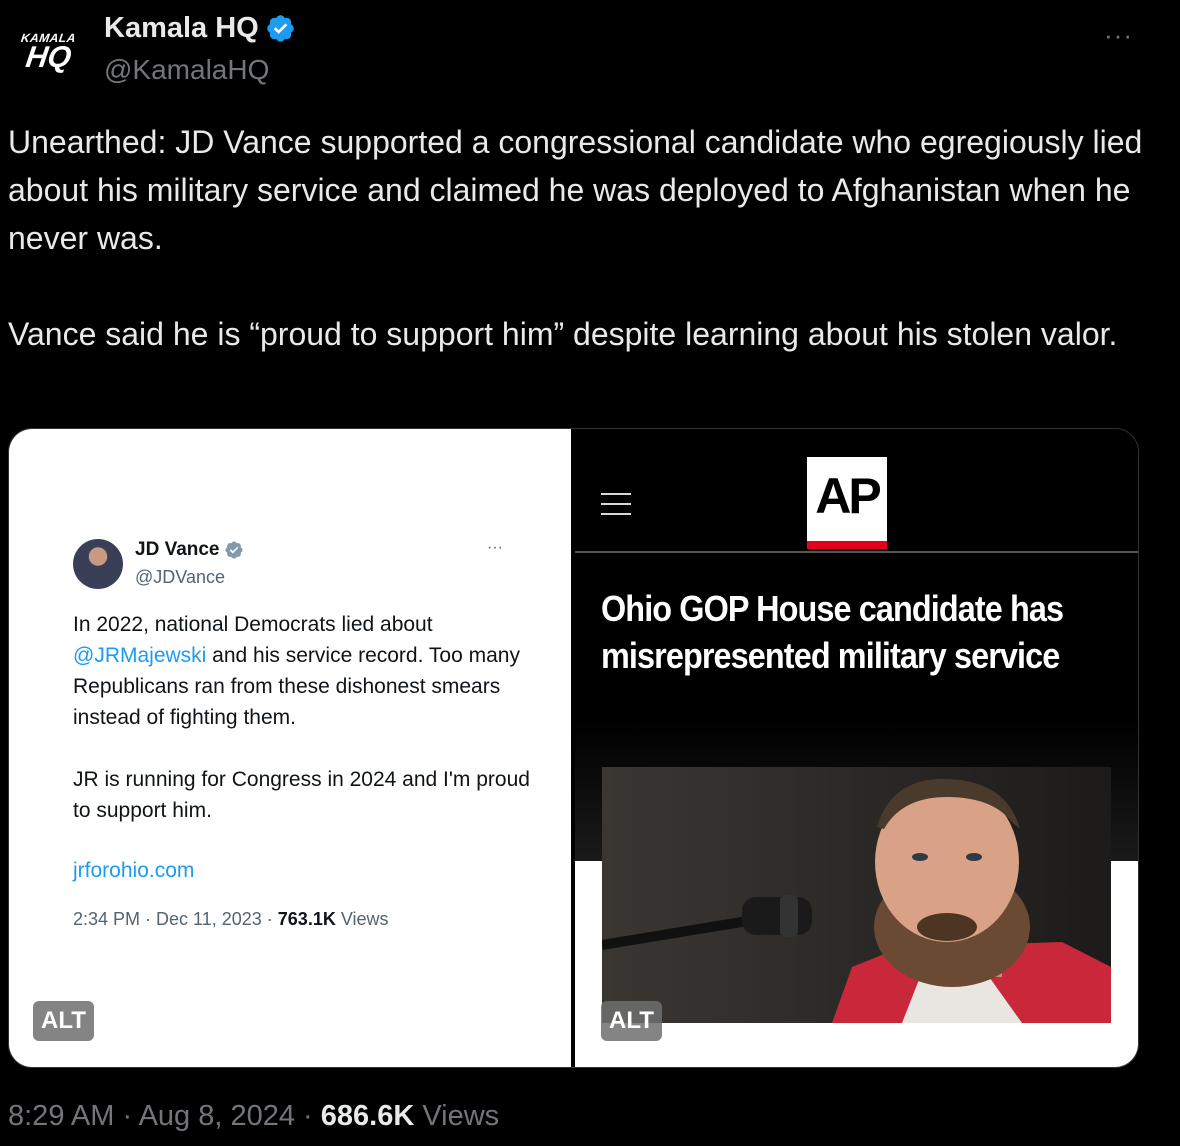 The image size is (1180, 1146). Describe the element at coordinates (253, 624) in the screenshot. I see `embedded-text-part1: In 2022, national Democrats lied about` at that location.